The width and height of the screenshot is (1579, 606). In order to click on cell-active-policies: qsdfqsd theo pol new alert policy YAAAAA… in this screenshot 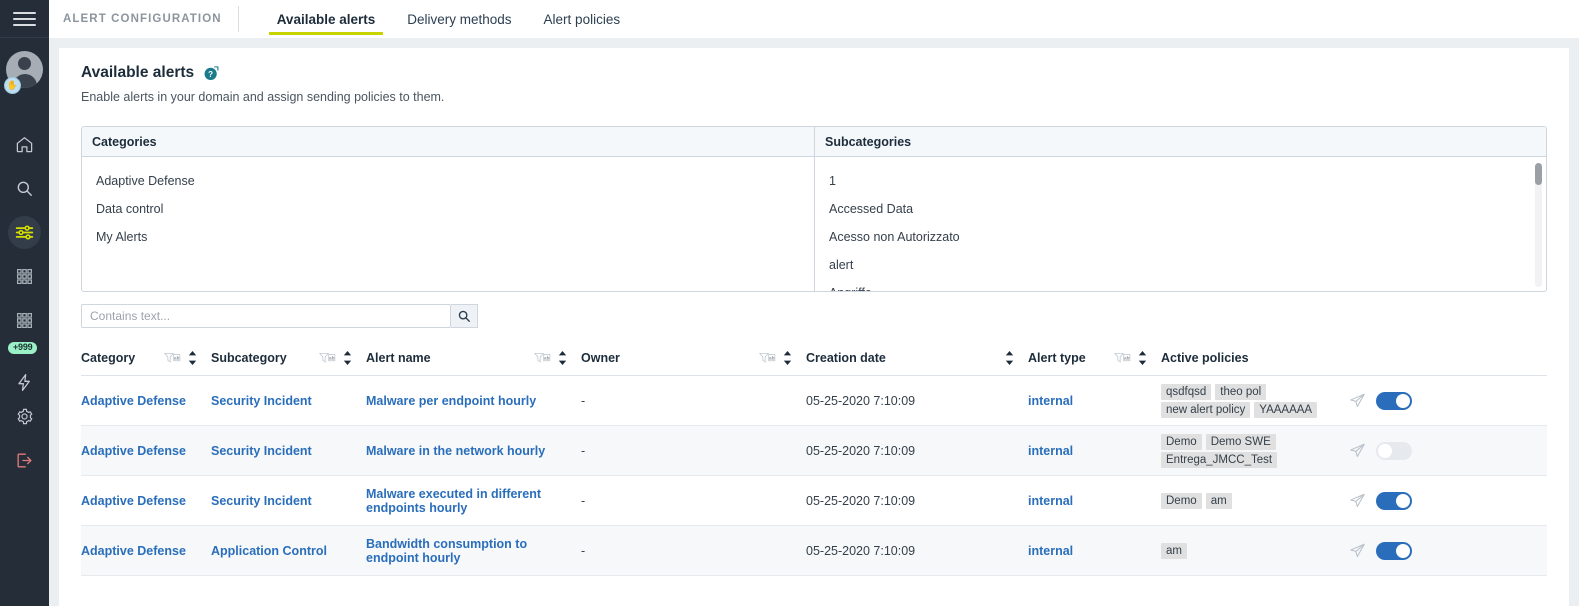, I will do `click(1354, 400)`.